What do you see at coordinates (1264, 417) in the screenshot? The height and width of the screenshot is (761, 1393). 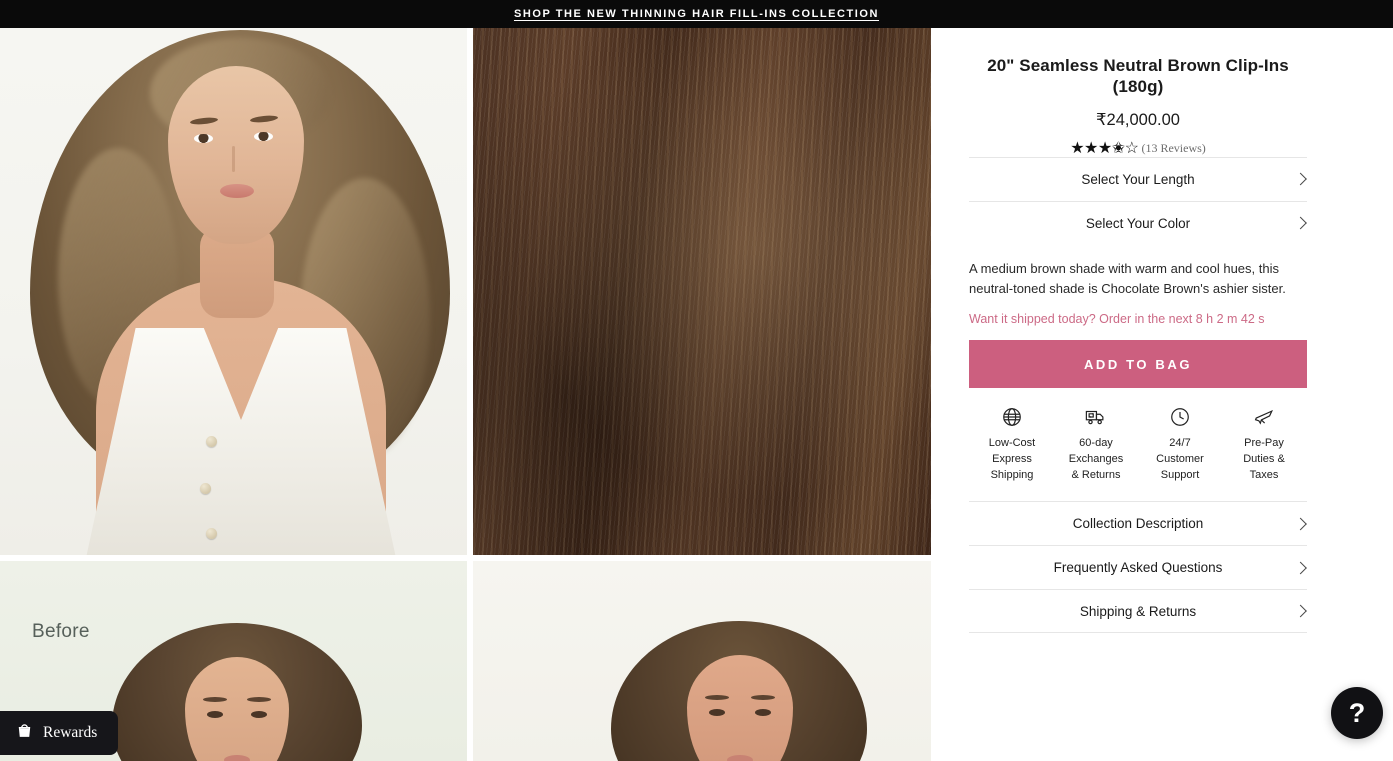 I see `airplane-icon` at bounding box center [1264, 417].